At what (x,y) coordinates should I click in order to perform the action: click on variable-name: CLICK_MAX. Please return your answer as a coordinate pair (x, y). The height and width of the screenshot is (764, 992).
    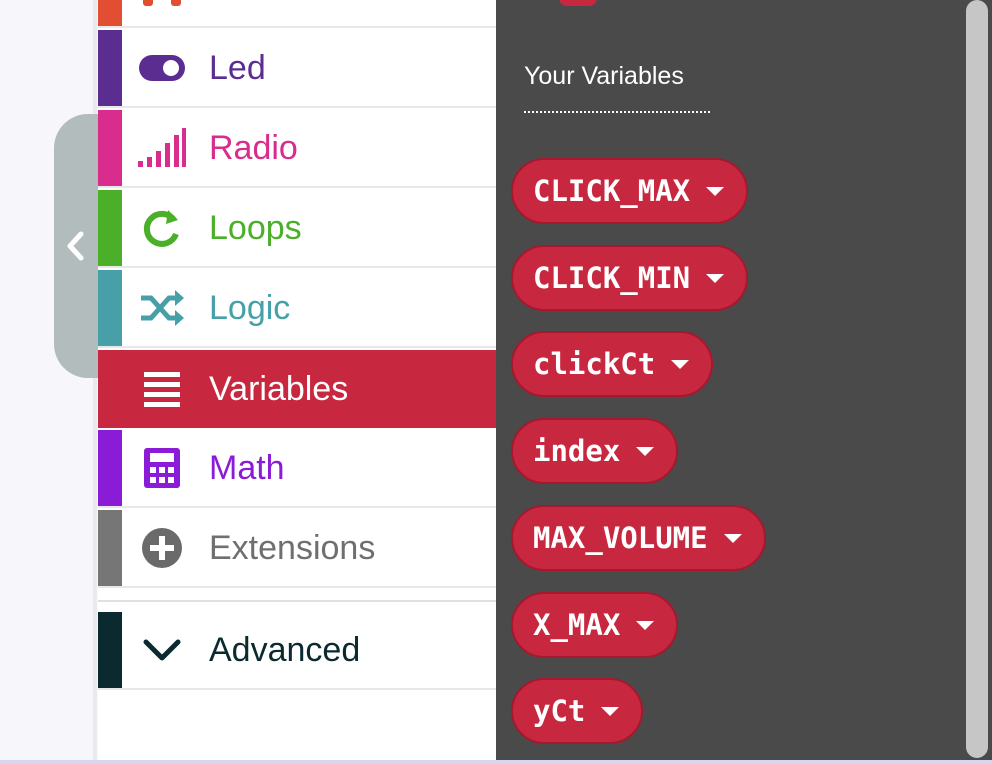
    Looking at the image, I should click on (612, 191).